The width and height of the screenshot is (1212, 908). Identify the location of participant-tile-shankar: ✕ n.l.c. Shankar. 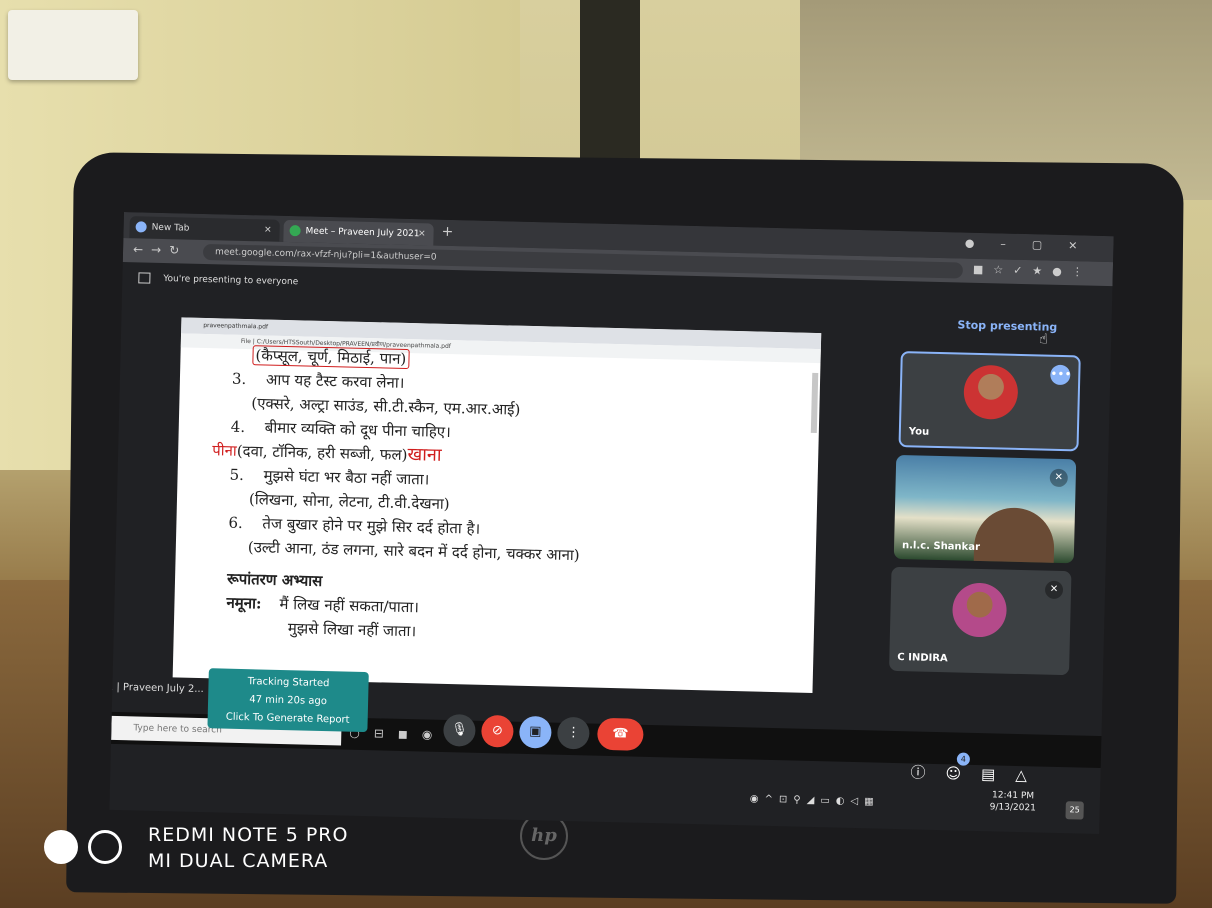
(985, 509).